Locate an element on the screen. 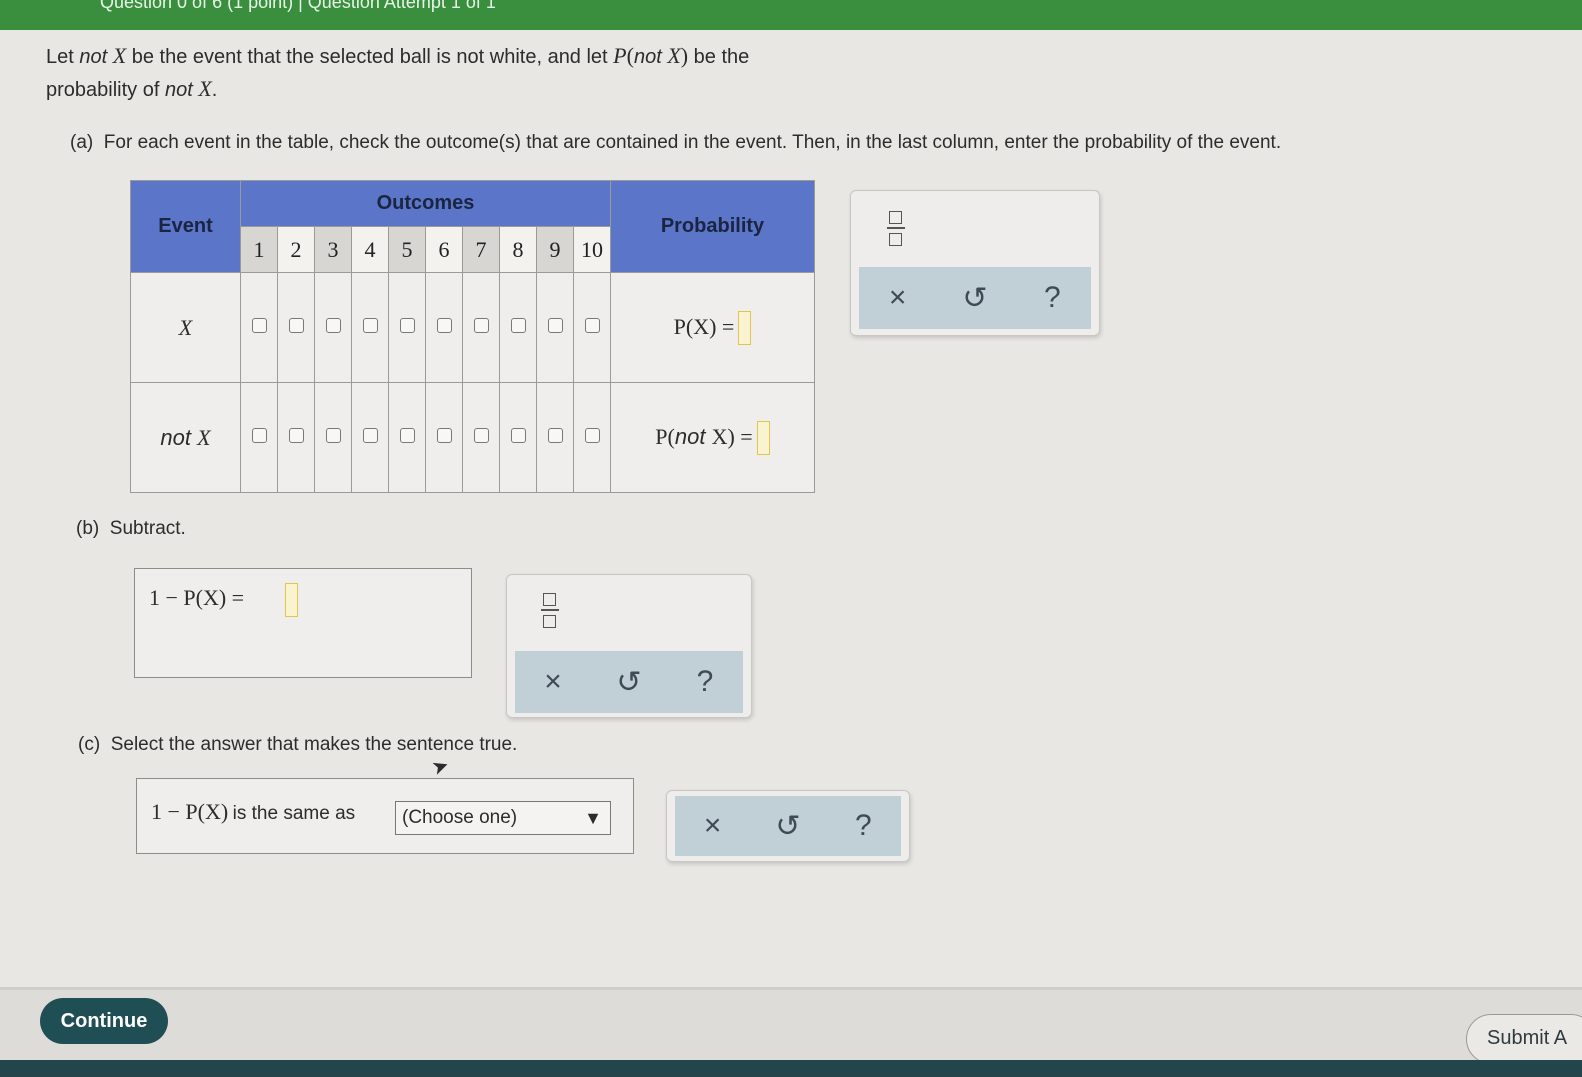  outcomes-header: Outcomes is located at coordinates (425, 203).